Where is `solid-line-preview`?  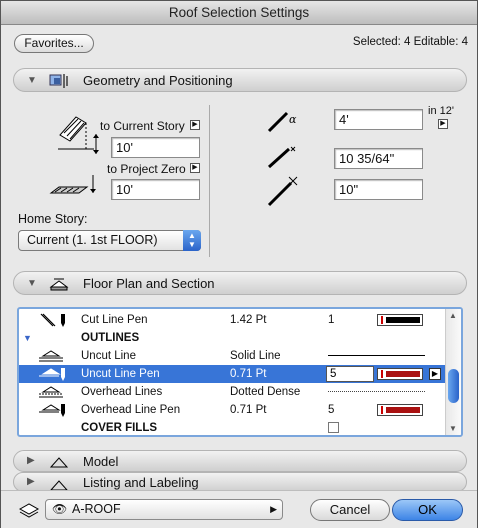 solid-line-preview is located at coordinates (376, 355).